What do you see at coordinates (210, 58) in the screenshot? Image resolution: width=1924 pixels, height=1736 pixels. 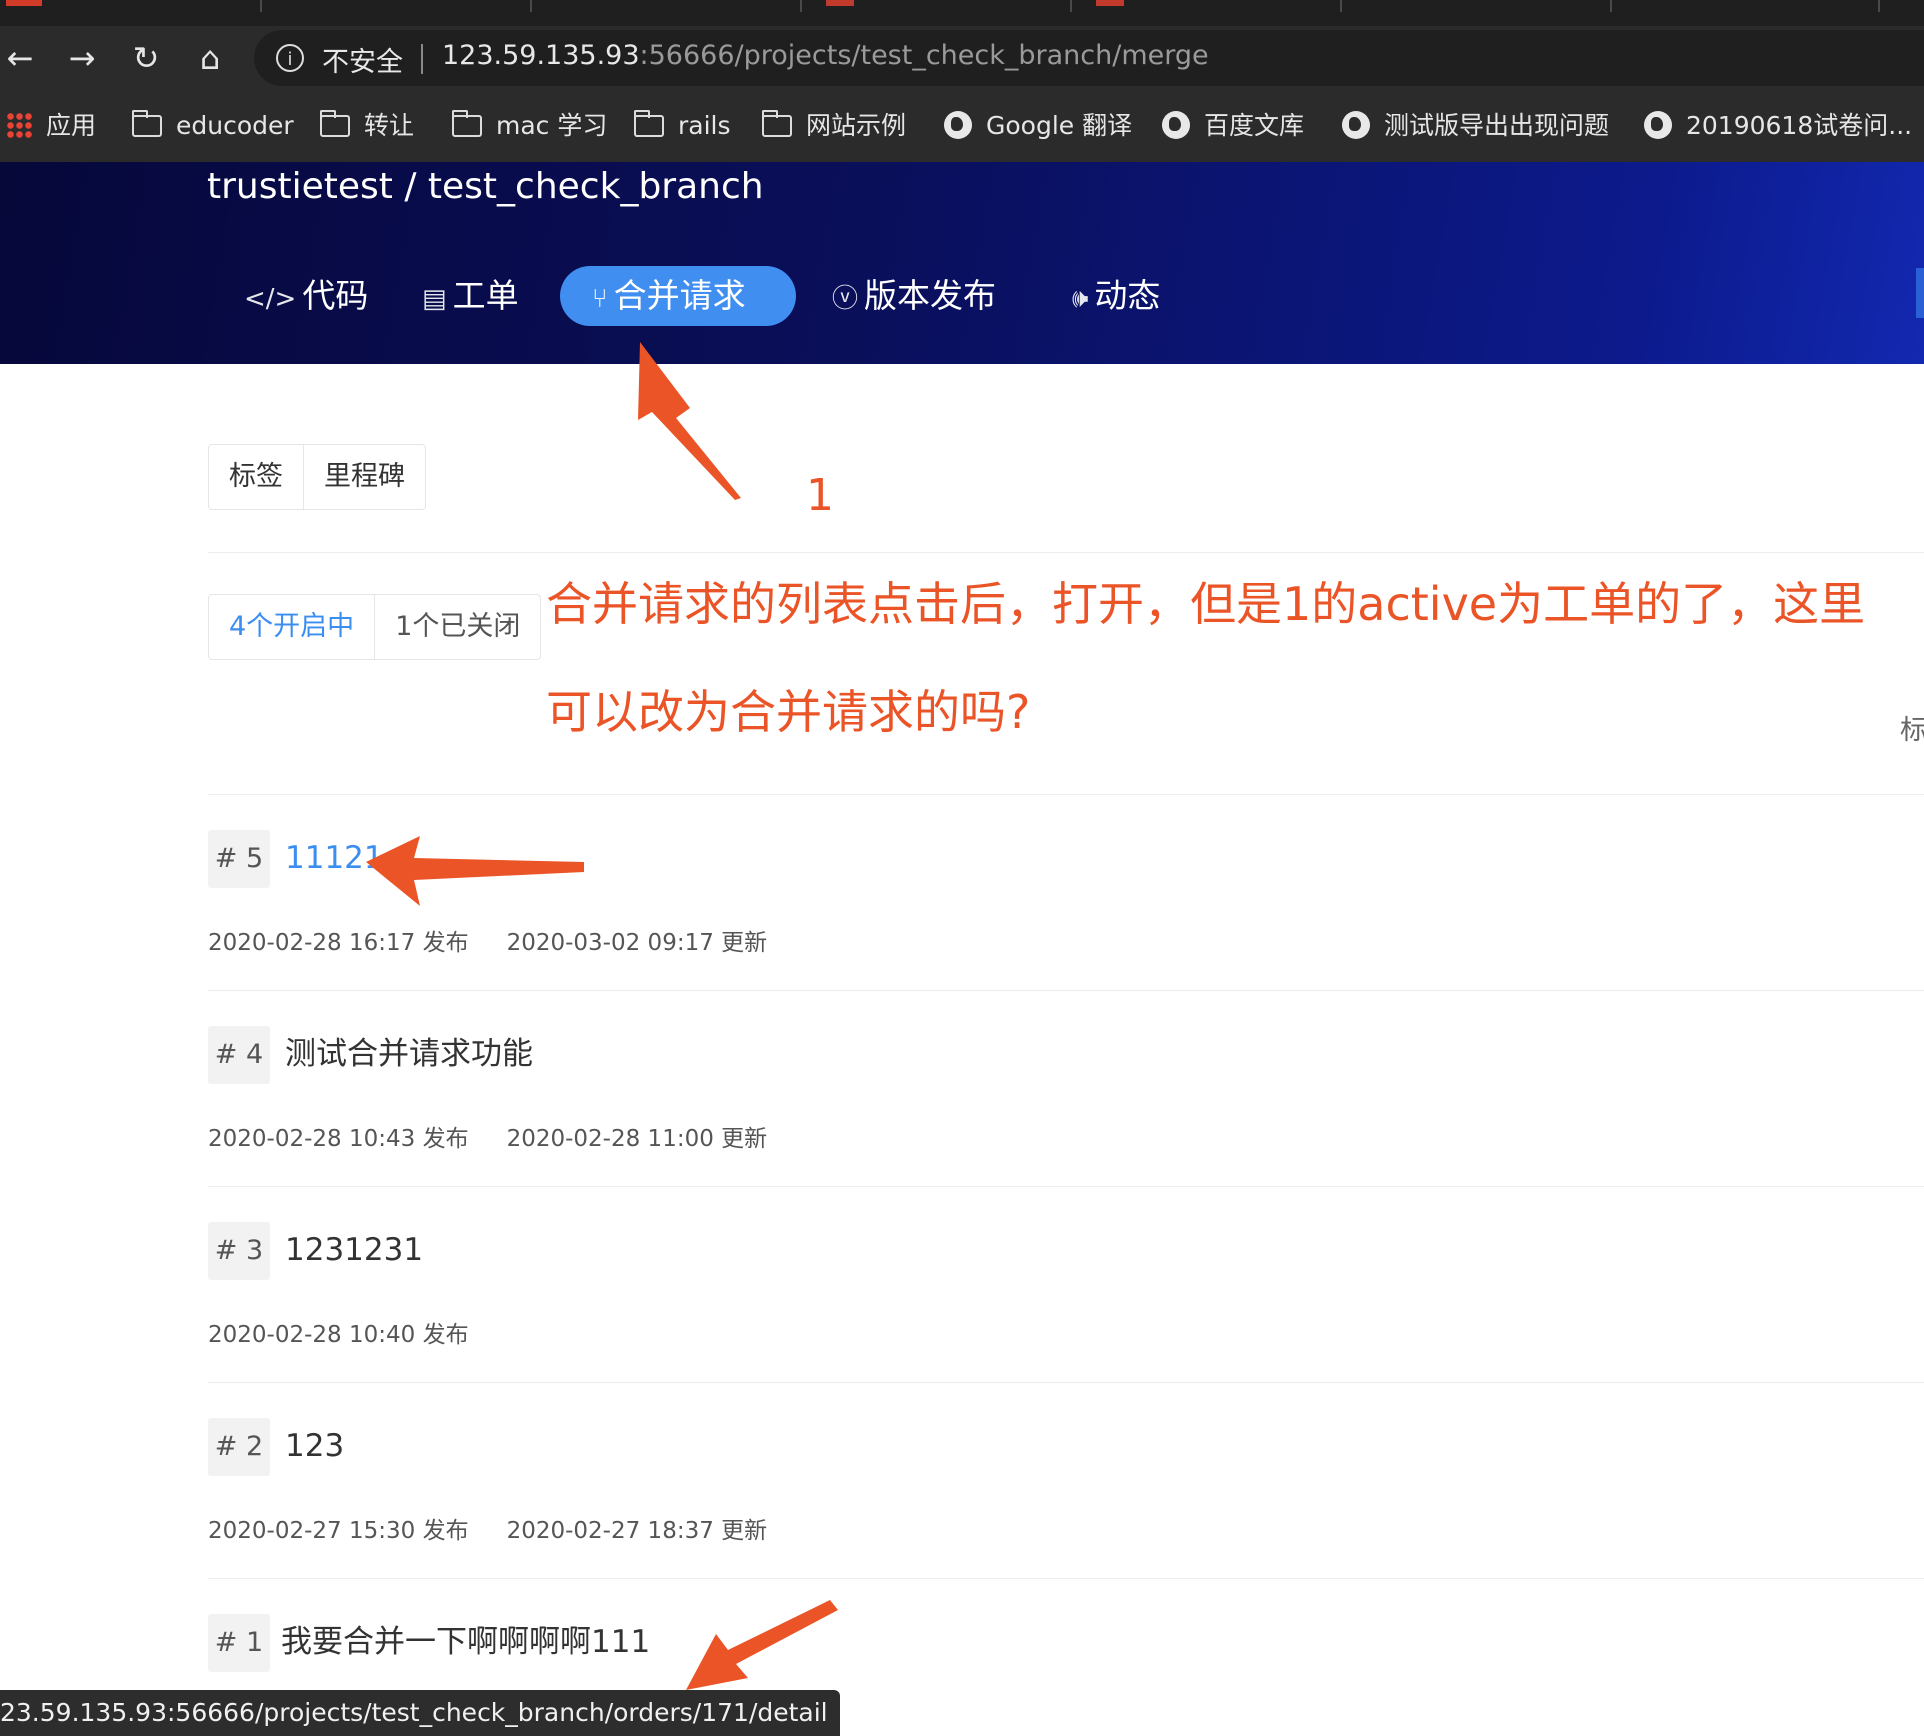 I see `home-icon: ⌂` at bounding box center [210, 58].